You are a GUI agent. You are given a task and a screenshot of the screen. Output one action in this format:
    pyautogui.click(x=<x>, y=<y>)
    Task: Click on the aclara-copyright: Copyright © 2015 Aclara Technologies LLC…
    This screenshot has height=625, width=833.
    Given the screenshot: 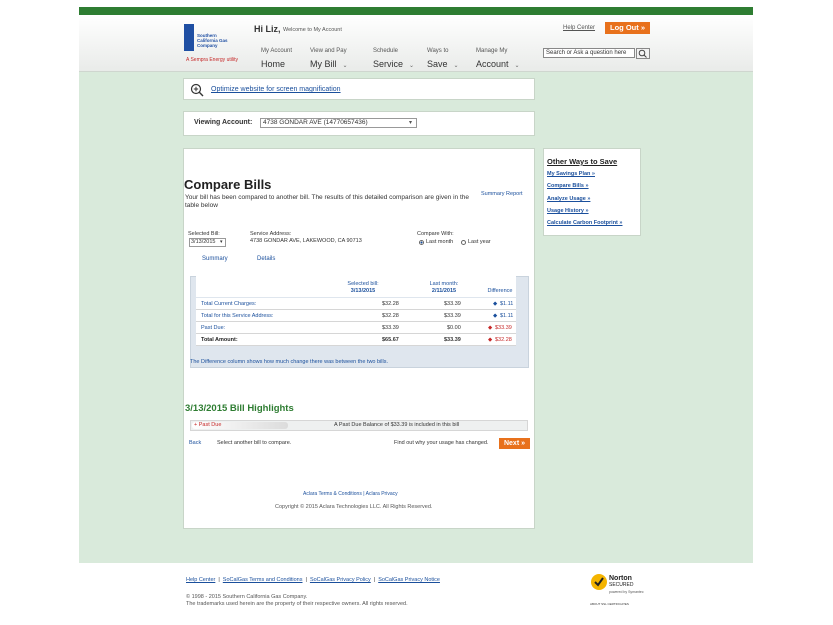 What is the action you would take?
    pyautogui.click(x=354, y=507)
    